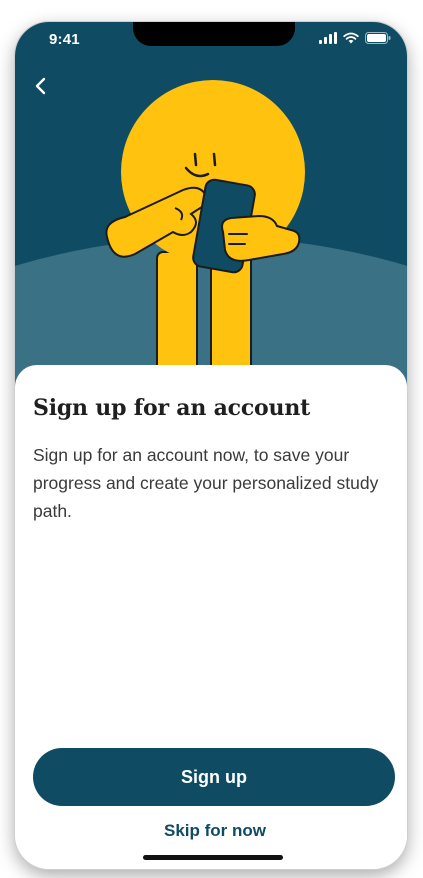 This screenshot has width=423, height=878. I want to click on device-notch, so click(214, 34).